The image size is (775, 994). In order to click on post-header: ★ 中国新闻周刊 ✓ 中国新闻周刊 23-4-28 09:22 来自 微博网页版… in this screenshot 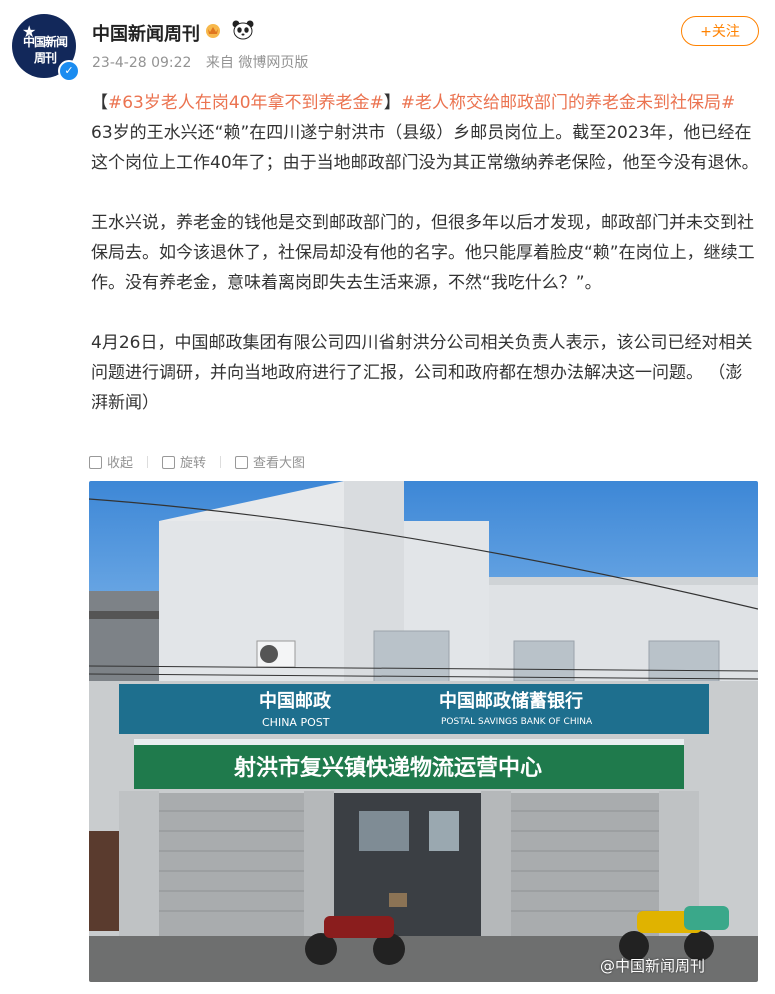, I will do `click(387, 41)`.